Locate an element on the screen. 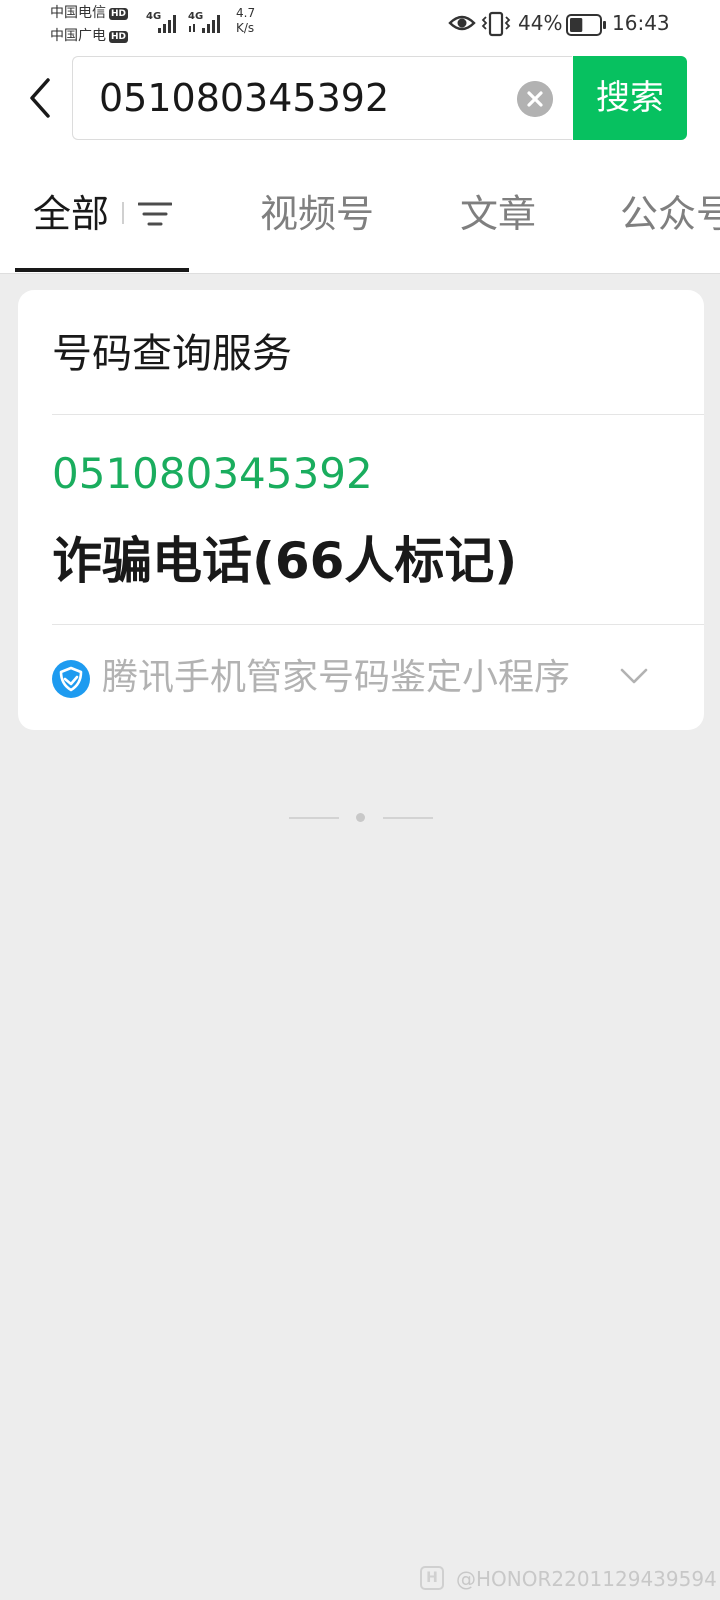  battery-icon is located at coordinates (586, 25).